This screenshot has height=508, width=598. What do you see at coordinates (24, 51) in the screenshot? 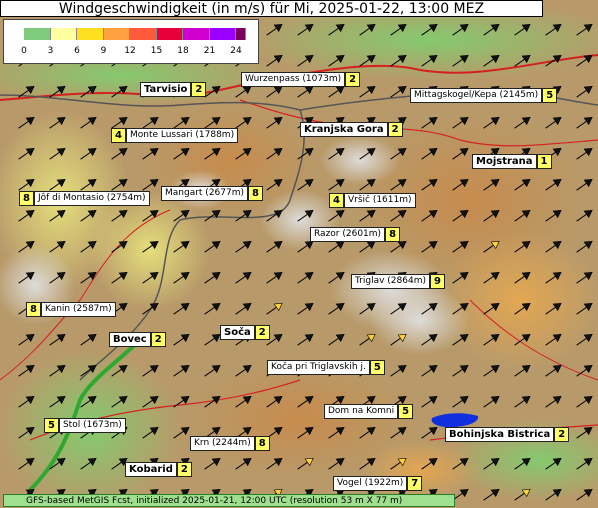
I see `legend-tick-label: 0` at bounding box center [24, 51].